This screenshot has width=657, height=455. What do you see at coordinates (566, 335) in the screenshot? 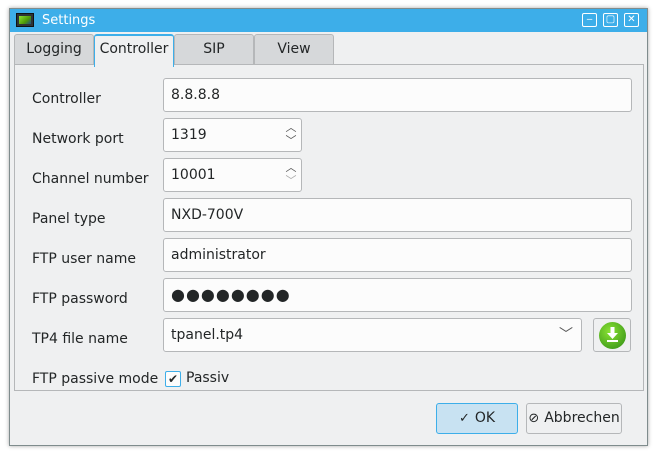
I see `chevron-down-icon: ﹀` at bounding box center [566, 335].